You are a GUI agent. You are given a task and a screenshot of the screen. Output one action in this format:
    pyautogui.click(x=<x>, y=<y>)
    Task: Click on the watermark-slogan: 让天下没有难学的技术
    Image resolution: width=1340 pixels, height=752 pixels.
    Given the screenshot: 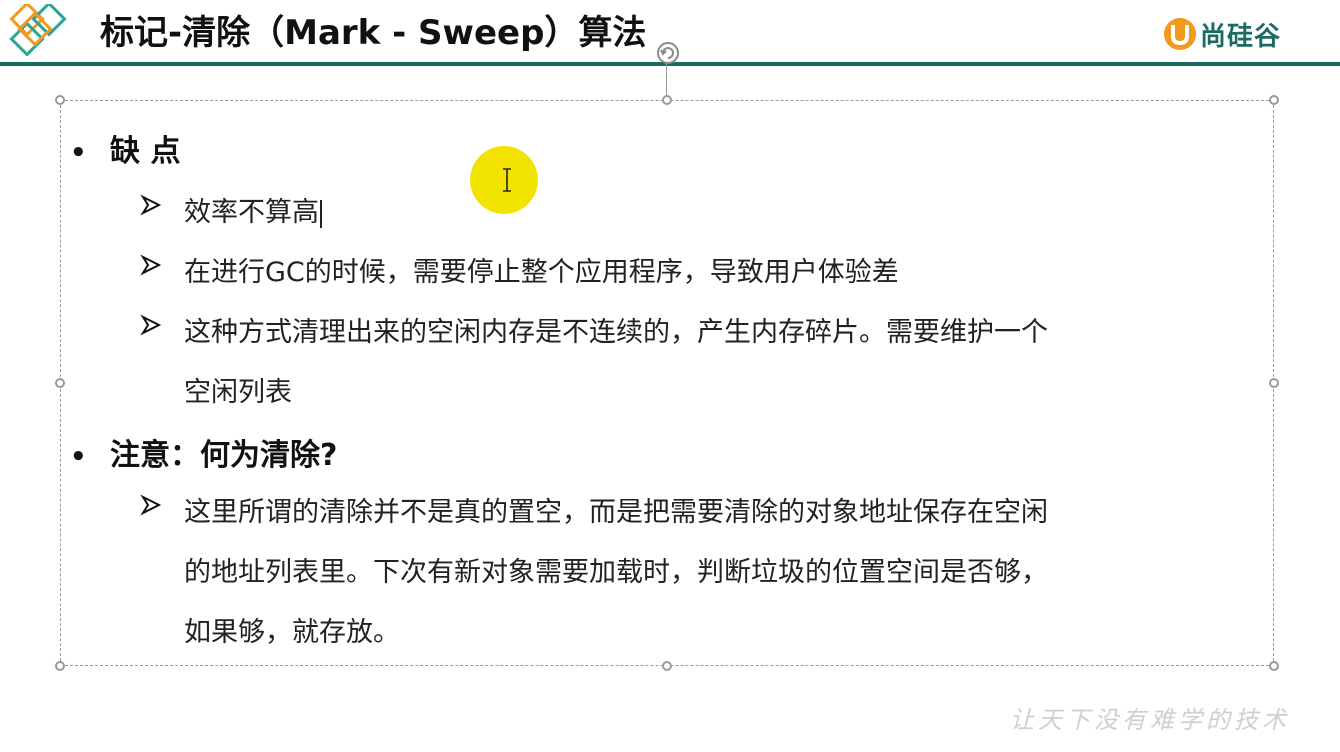 What is the action you would take?
    pyautogui.click(x=1150, y=720)
    